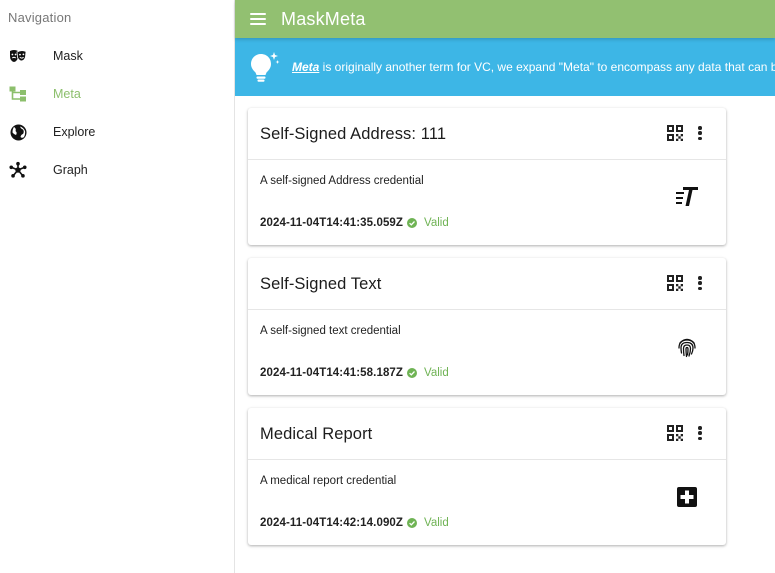 This screenshot has height=573, width=775. I want to click on card-title: Self-Signed Address: 111, so click(353, 134).